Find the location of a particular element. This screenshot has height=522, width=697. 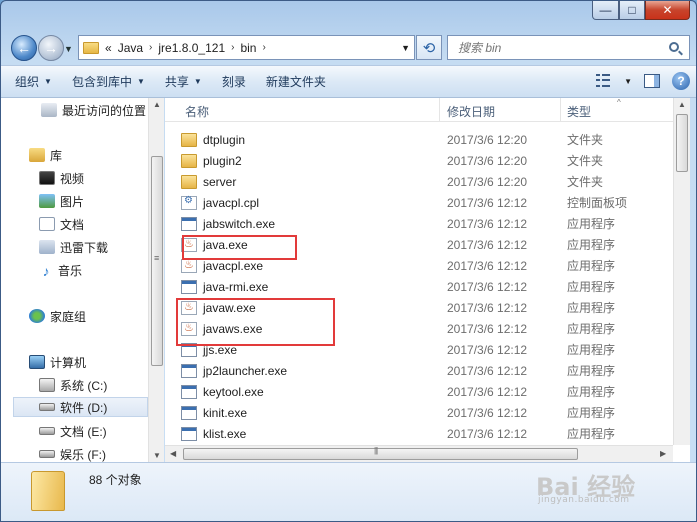

sidebar-item-pictures: 图片 is located at coordinates (61, 201).